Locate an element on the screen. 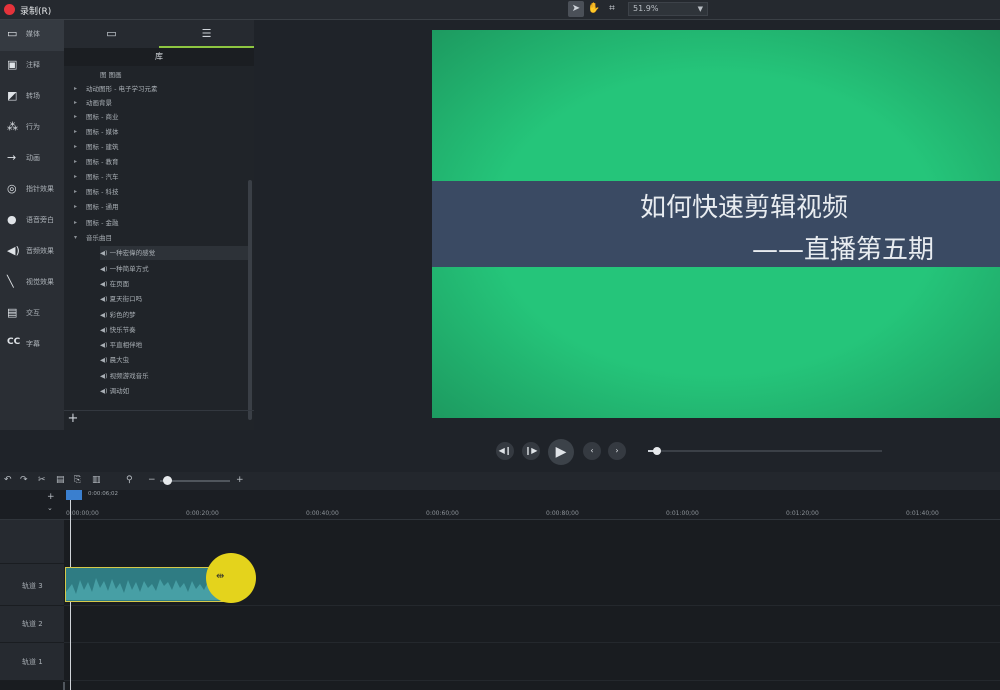 Image resolution: width=1000 pixels, height=690 pixels. step-forward-icon: ❙▶ is located at coordinates (531, 451).